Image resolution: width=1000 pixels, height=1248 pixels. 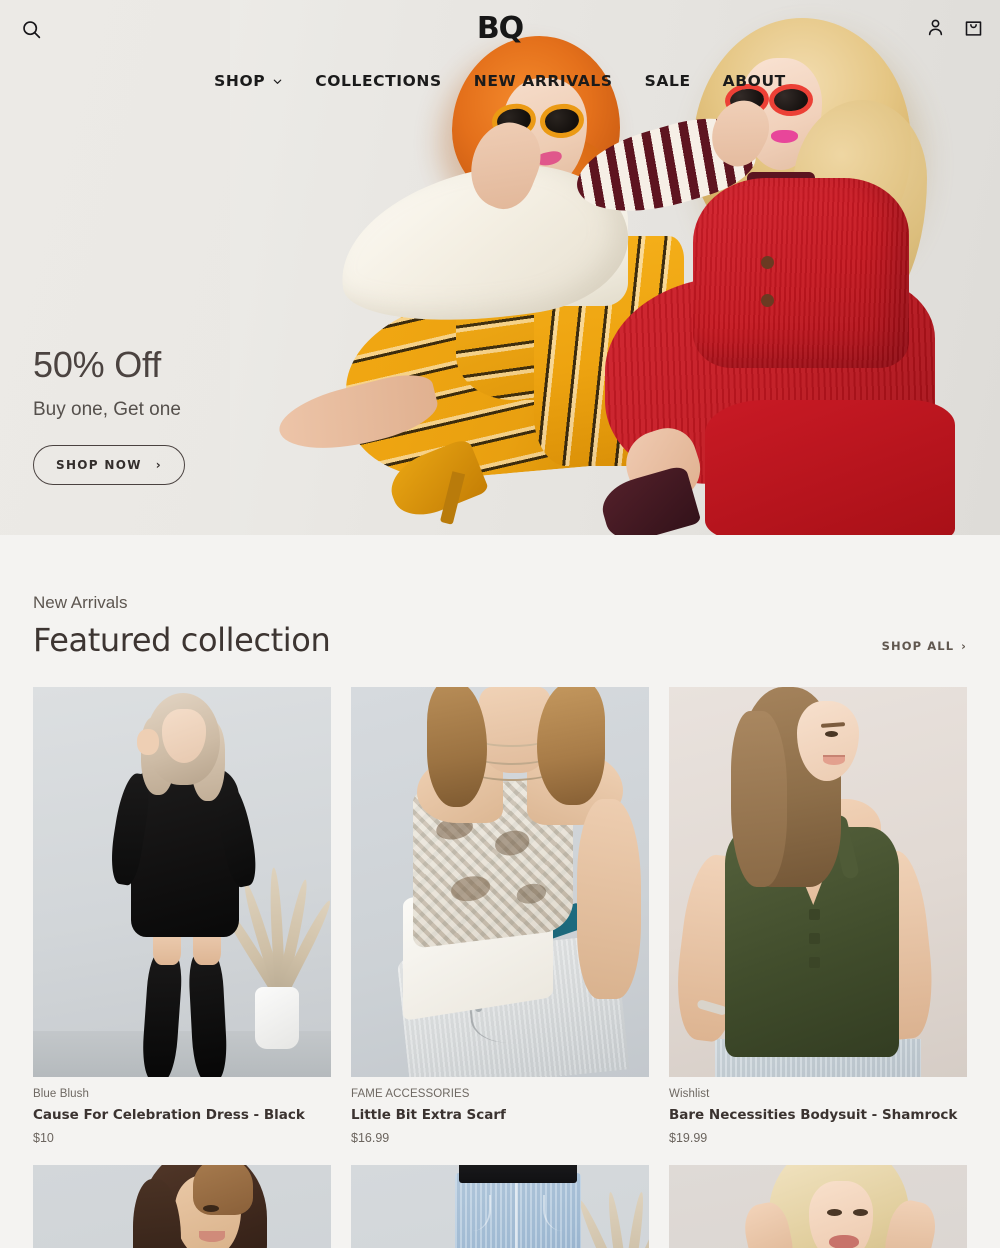 I want to click on hero-copy: 50% Off Buy one, Get one SHOP NOW ›, so click(x=109, y=415).